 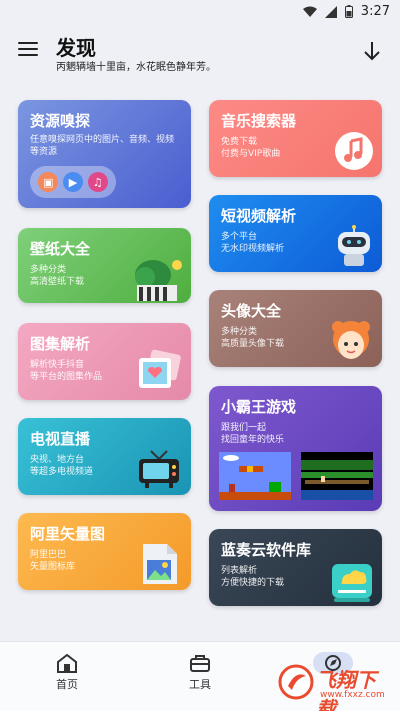 What do you see at coordinates (259, 121) in the screenshot?
I see `card-title: 音乐搜索器` at bounding box center [259, 121].